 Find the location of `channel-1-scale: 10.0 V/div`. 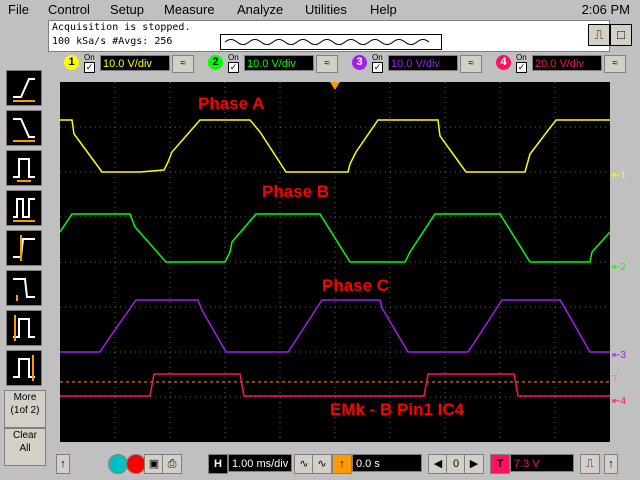

channel-1-scale: 10.0 V/div is located at coordinates (135, 63).